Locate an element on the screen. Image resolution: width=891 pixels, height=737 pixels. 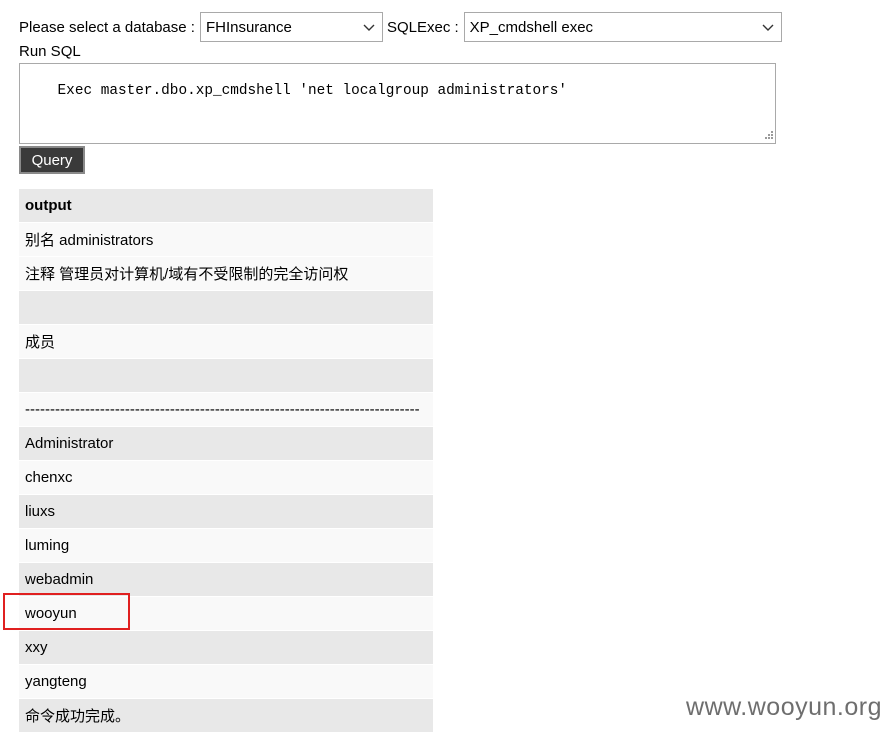
table-cell: 注释 管理员对计算机/域有不受限制的完全访问权 is located at coordinates (226, 273).